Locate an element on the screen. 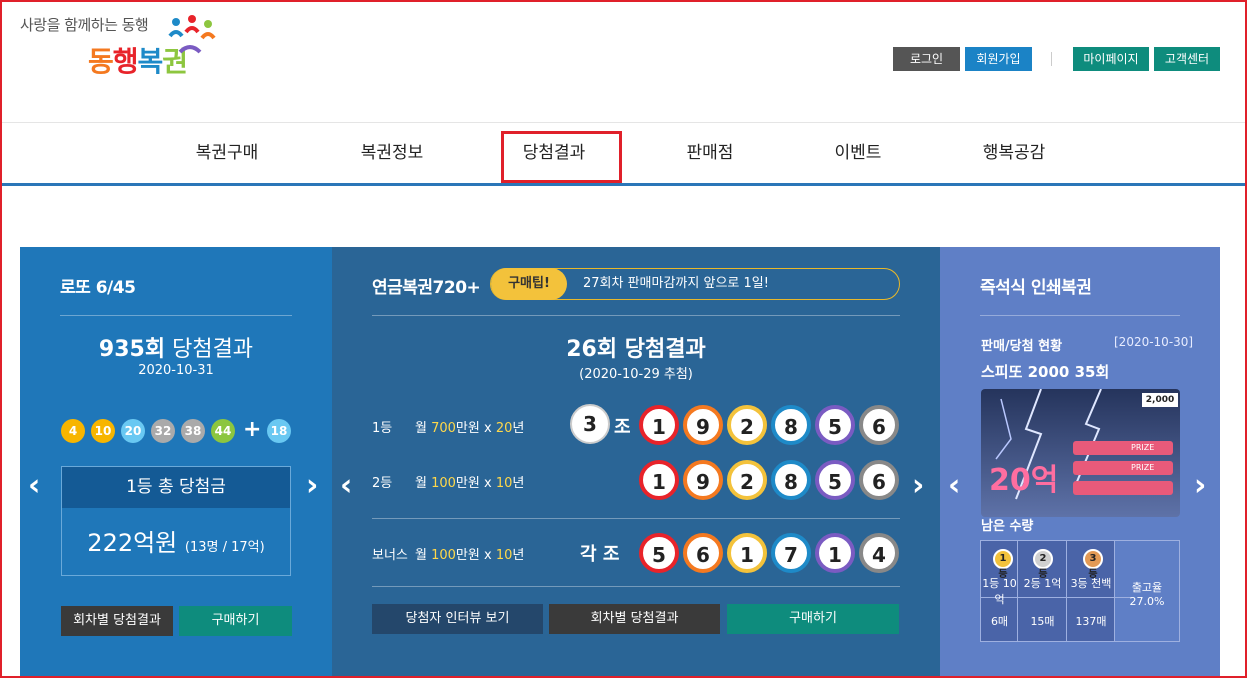 This screenshot has width=1247, height=678. pension-interview-button: 당첨자 인터뷰 보기 is located at coordinates (457, 619).